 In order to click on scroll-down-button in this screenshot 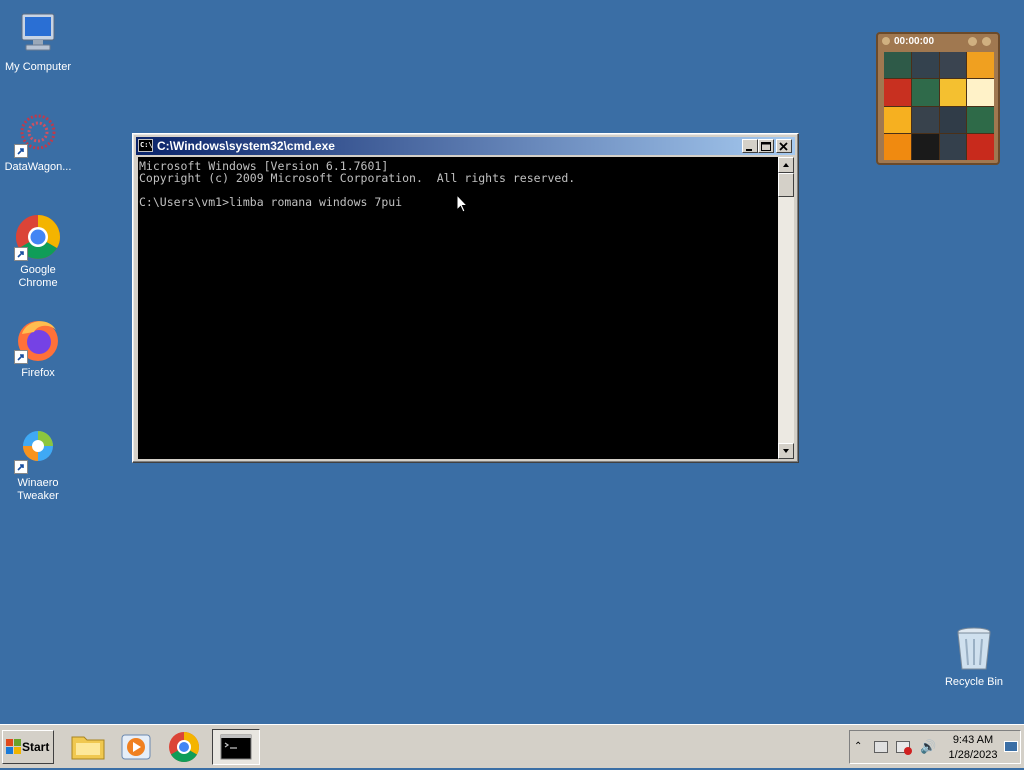, I will do `click(786, 451)`.